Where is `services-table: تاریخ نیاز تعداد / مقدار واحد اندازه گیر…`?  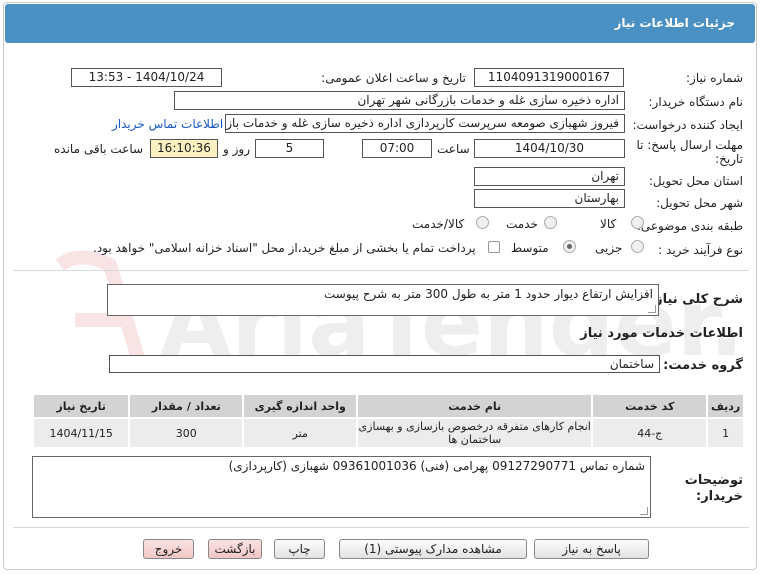 services-table: تاریخ نیاز تعداد / مقدار واحد اندازه گیر… is located at coordinates (388, 421).